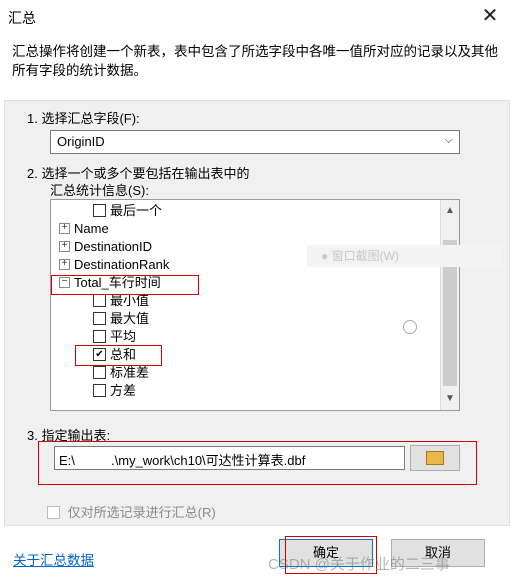 This screenshot has height=581, width=514. I want to click on stat-checkbox-row: 平均, so click(114, 337).